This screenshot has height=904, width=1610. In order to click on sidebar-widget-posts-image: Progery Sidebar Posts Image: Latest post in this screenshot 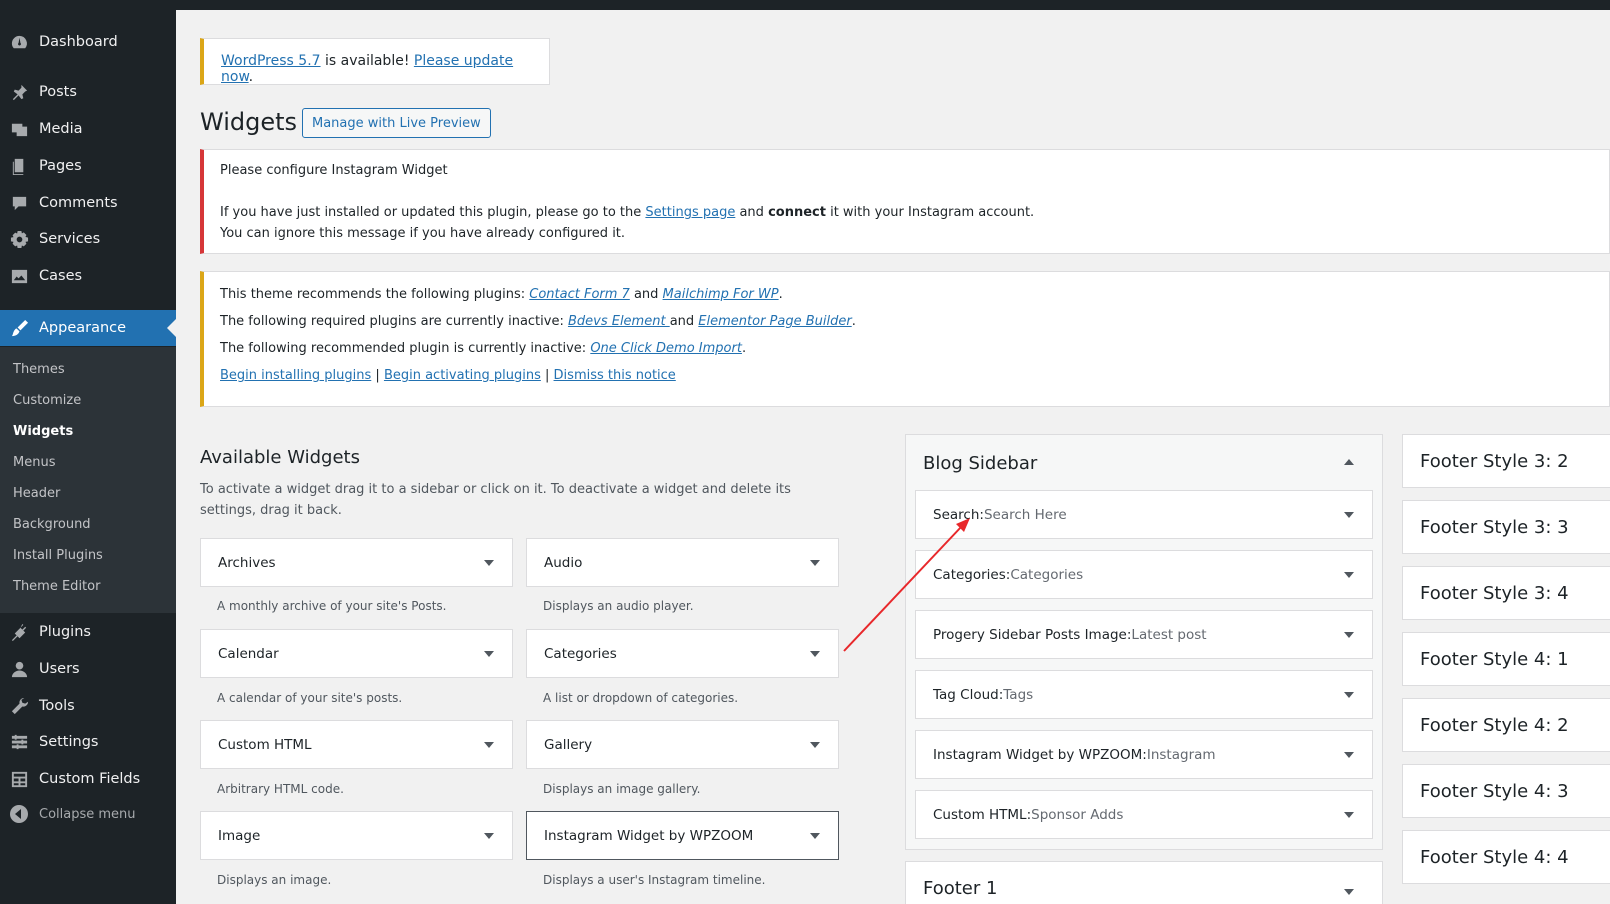, I will do `click(1144, 634)`.